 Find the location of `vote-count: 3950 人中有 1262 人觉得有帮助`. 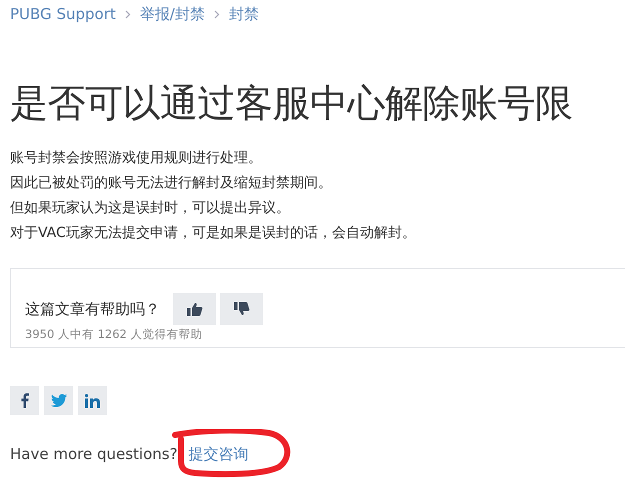

vote-count: 3950 人中有 1262 人觉得有帮助 is located at coordinates (114, 334).